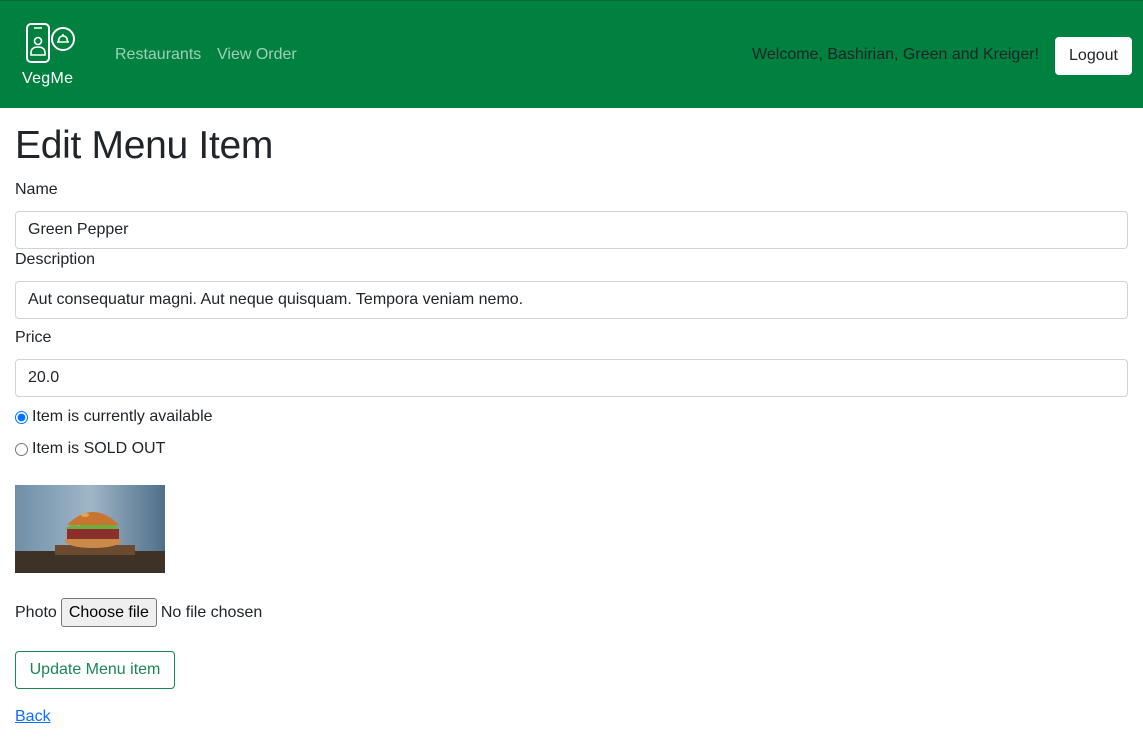  What do you see at coordinates (50, 43) in the screenshot?
I see `phone-food-cloche-icon` at bounding box center [50, 43].